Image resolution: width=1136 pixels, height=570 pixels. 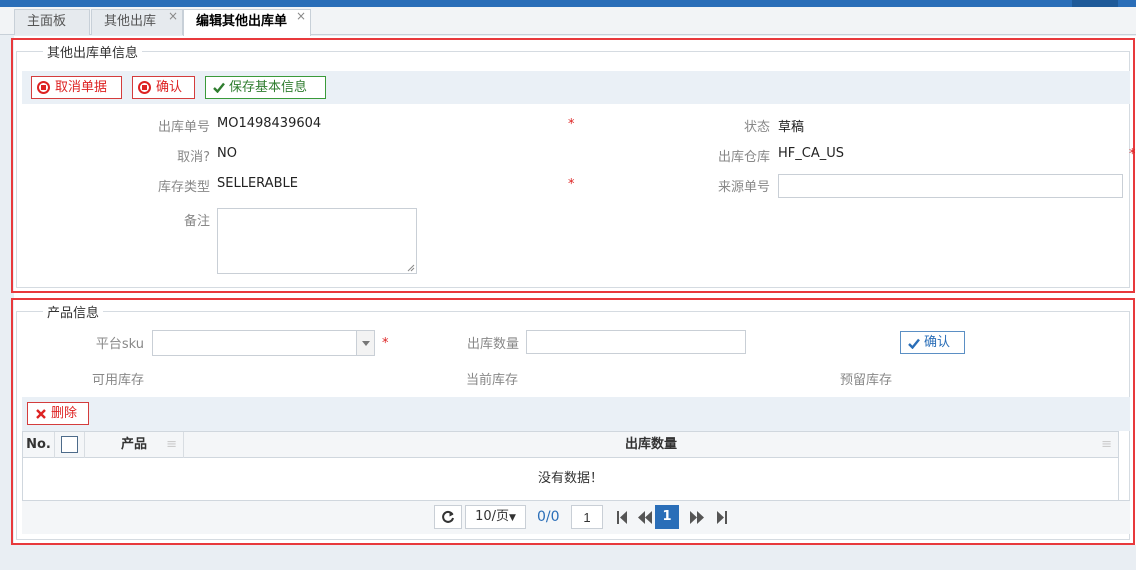 I want to click on tab-other-outbound: 其他出库 ×, so click(x=137, y=22).